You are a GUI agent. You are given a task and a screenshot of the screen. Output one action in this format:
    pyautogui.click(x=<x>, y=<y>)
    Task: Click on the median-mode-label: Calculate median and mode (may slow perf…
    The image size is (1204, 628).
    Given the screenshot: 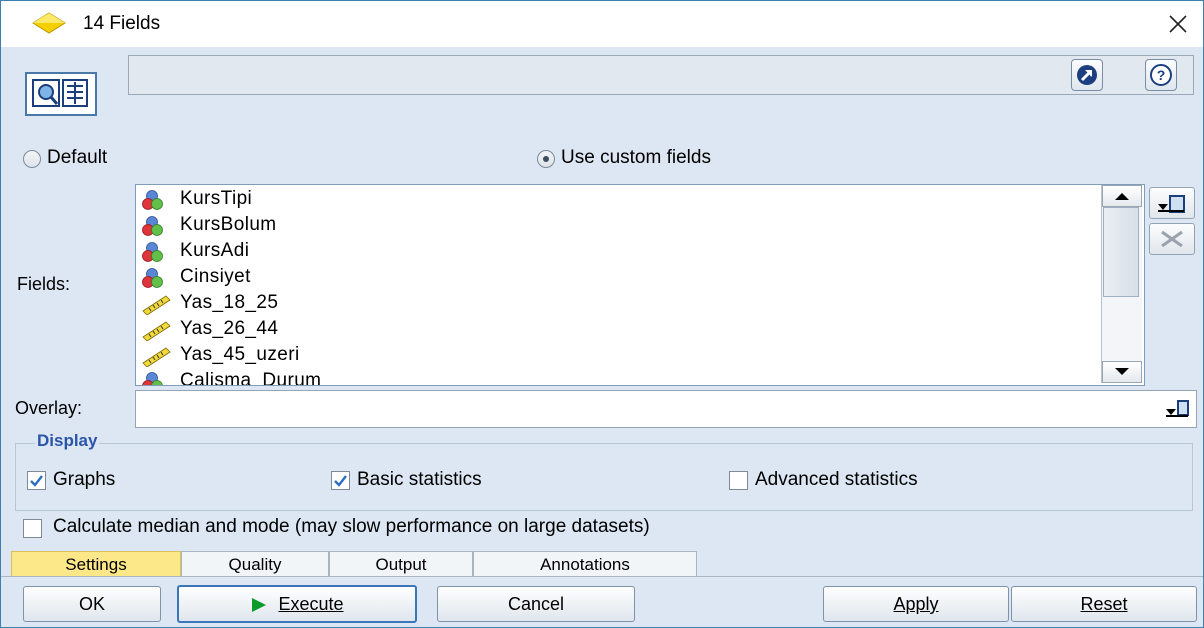 What is the action you would take?
    pyautogui.click(x=351, y=526)
    